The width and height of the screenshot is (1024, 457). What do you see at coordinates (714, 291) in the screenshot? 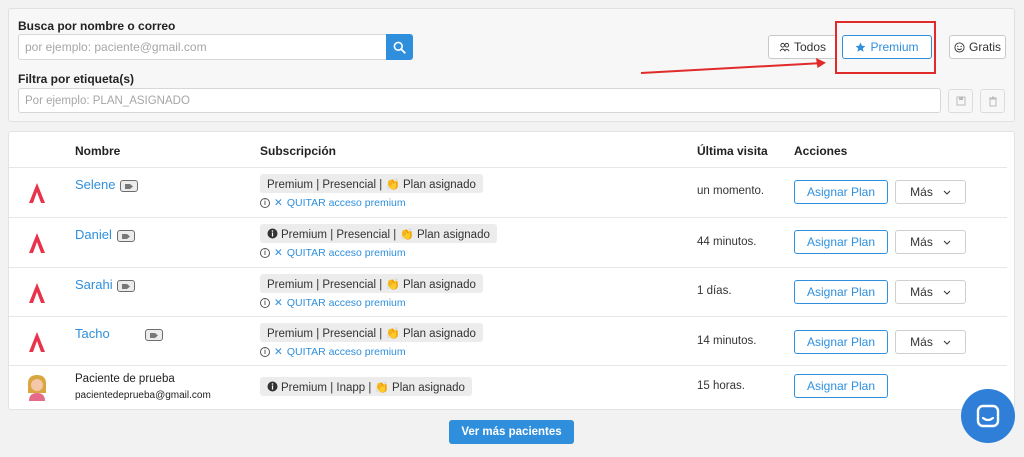
I see `last-visit: 1 días.` at bounding box center [714, 291].